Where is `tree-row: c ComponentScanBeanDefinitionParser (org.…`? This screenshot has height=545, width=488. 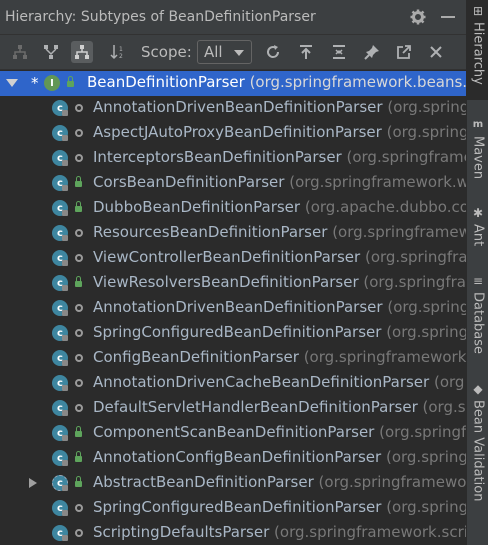 tree-row: c ComponentScanBeanDefinitionParser (org.… is located at coordinates (233, 433).